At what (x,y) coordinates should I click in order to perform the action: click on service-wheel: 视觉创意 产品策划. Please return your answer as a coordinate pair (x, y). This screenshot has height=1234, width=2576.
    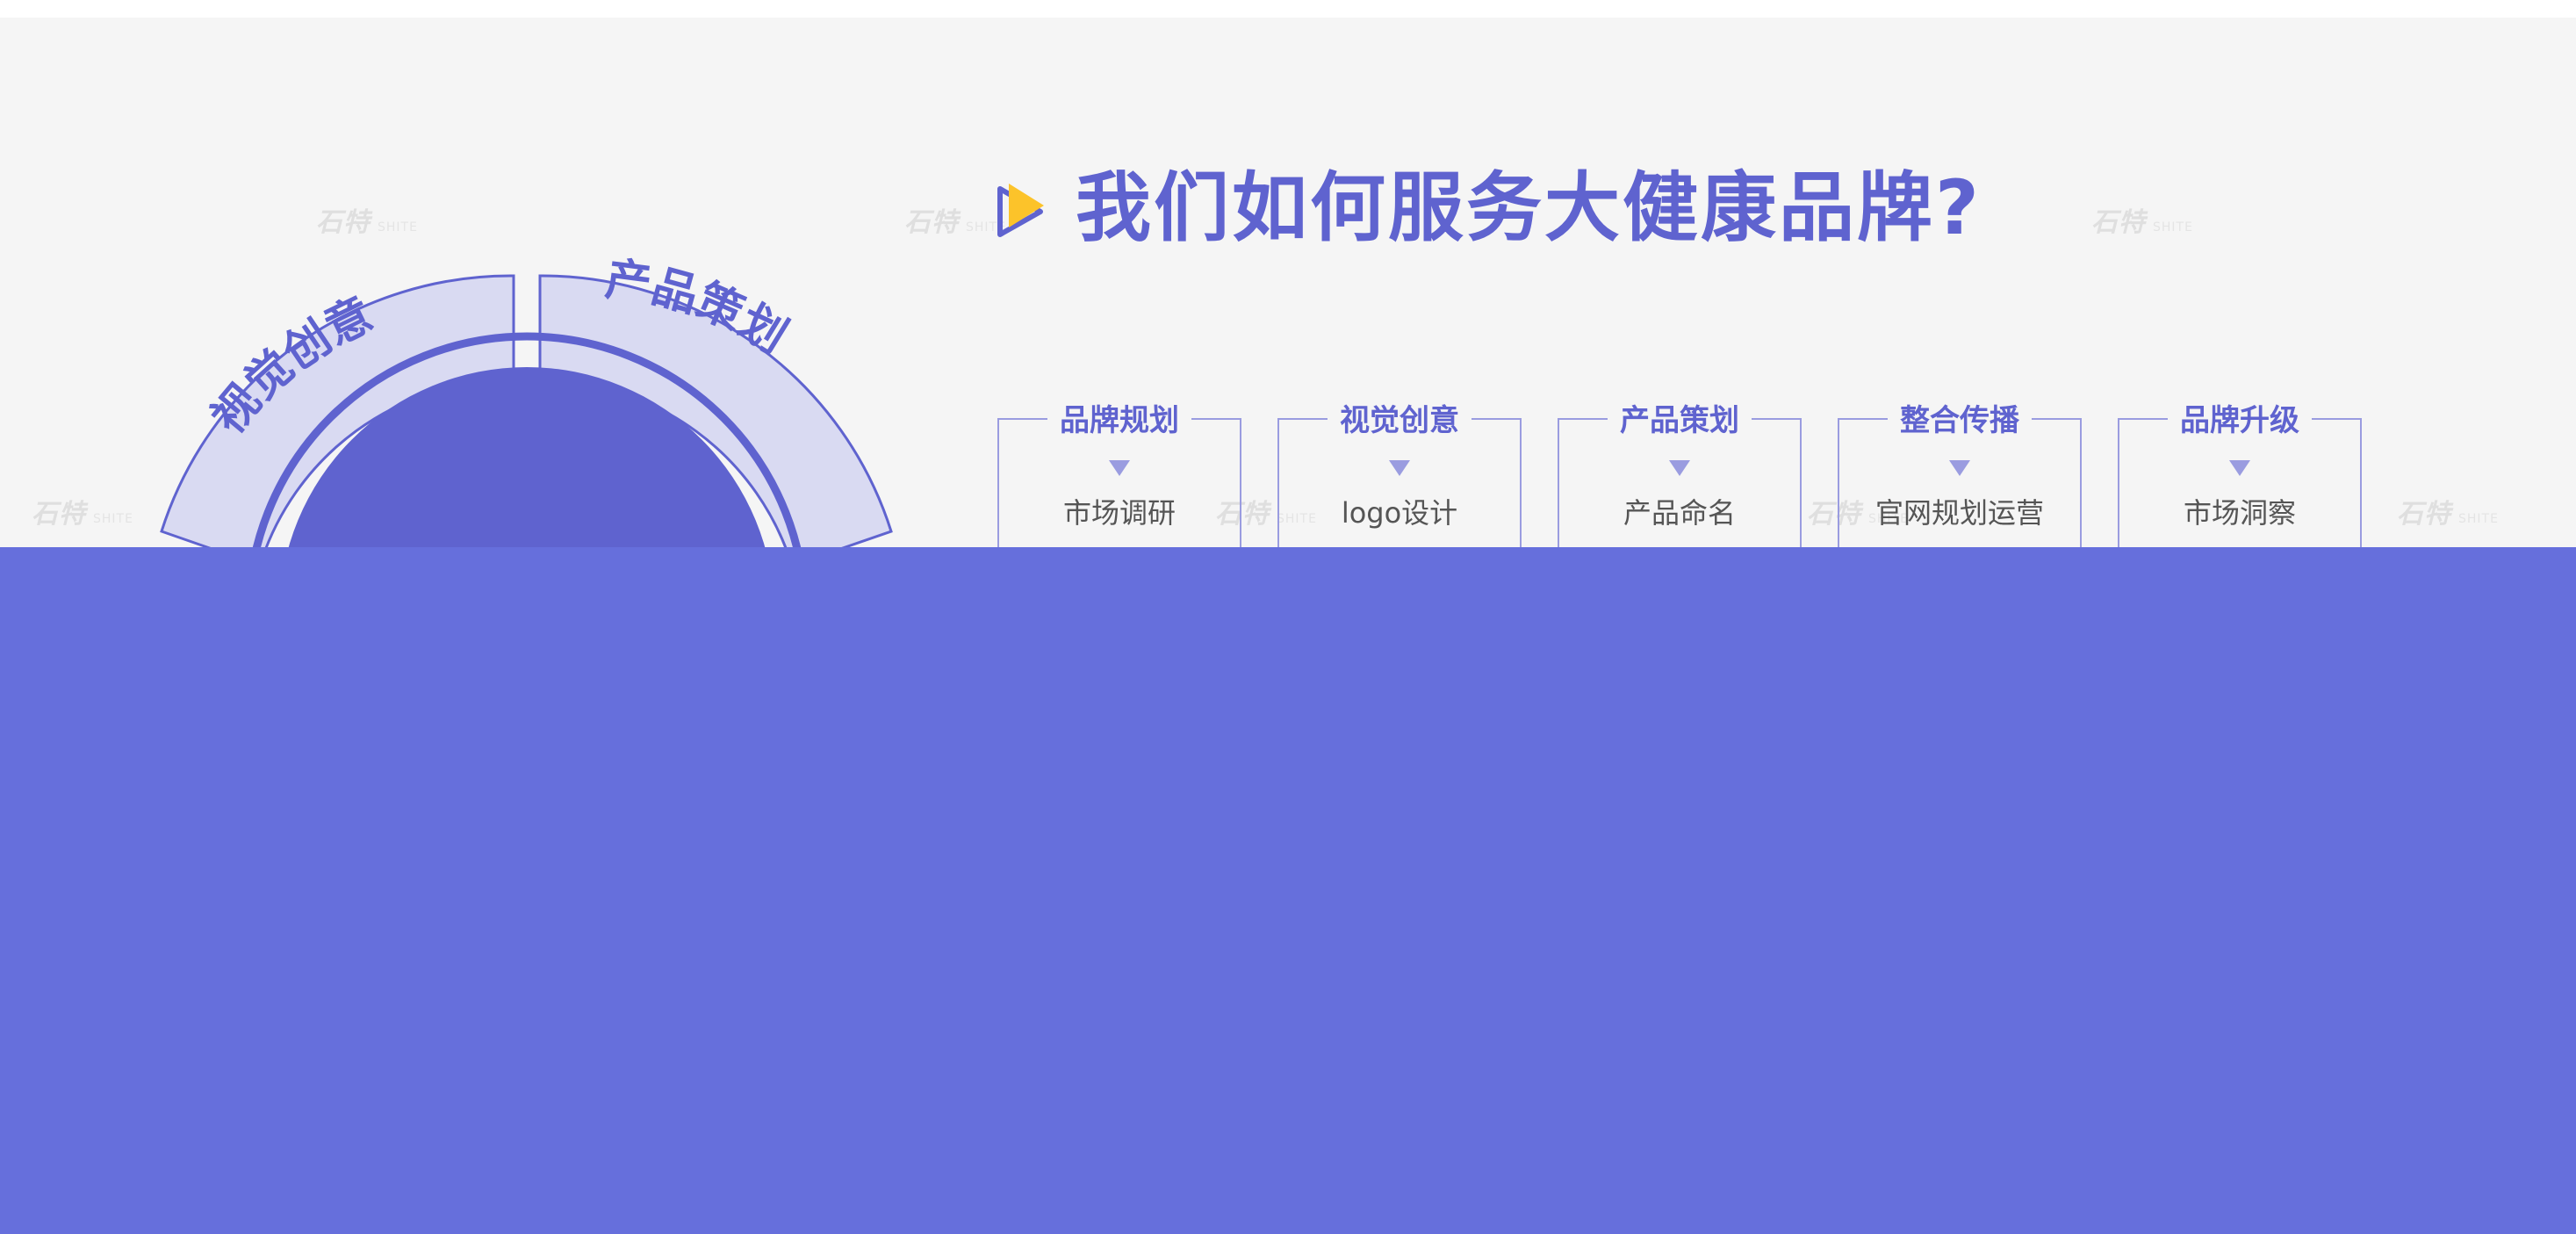
    Looking at the image, I should click on (524, 425).